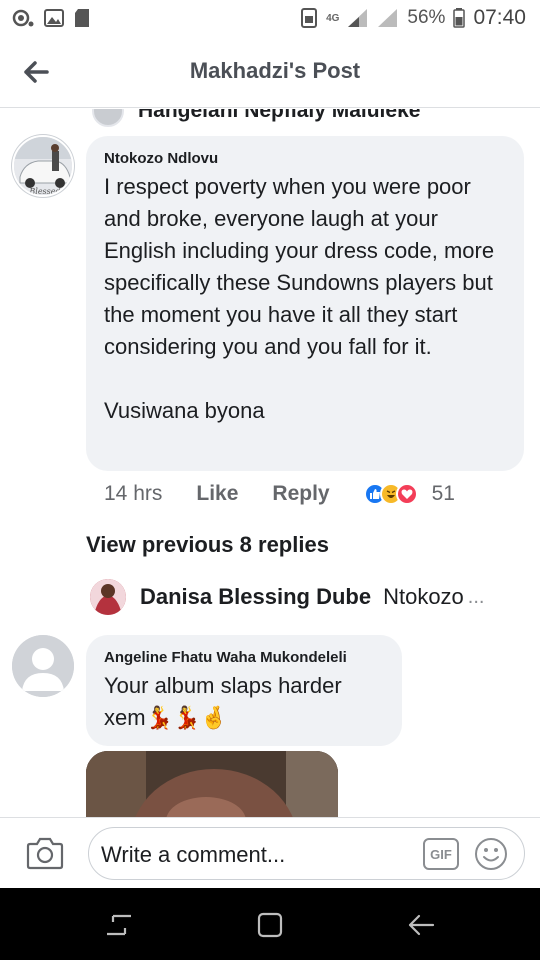 The image size is (540, 960). What do you see at coordinates (125, 717) in the screenshot?
I see `comment-text-xem: xem` at bounding box center [125, 717].